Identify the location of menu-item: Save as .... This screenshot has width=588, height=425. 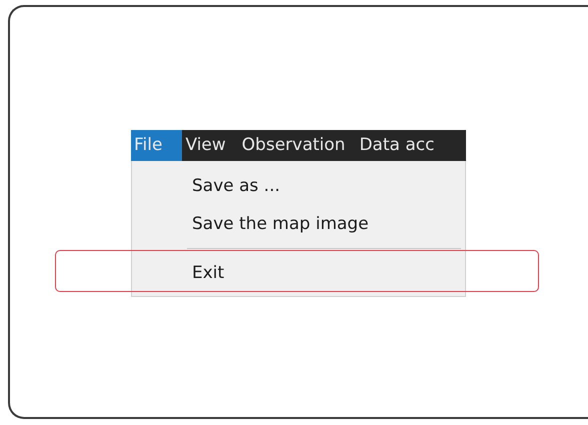
(236, 186).